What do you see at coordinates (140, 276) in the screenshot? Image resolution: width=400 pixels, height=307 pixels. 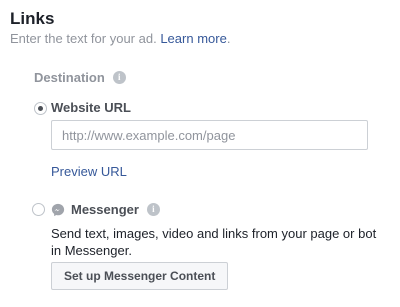 I see `setup-messenger-button: Set up Messenger Content` at bounding box center [140, 276].